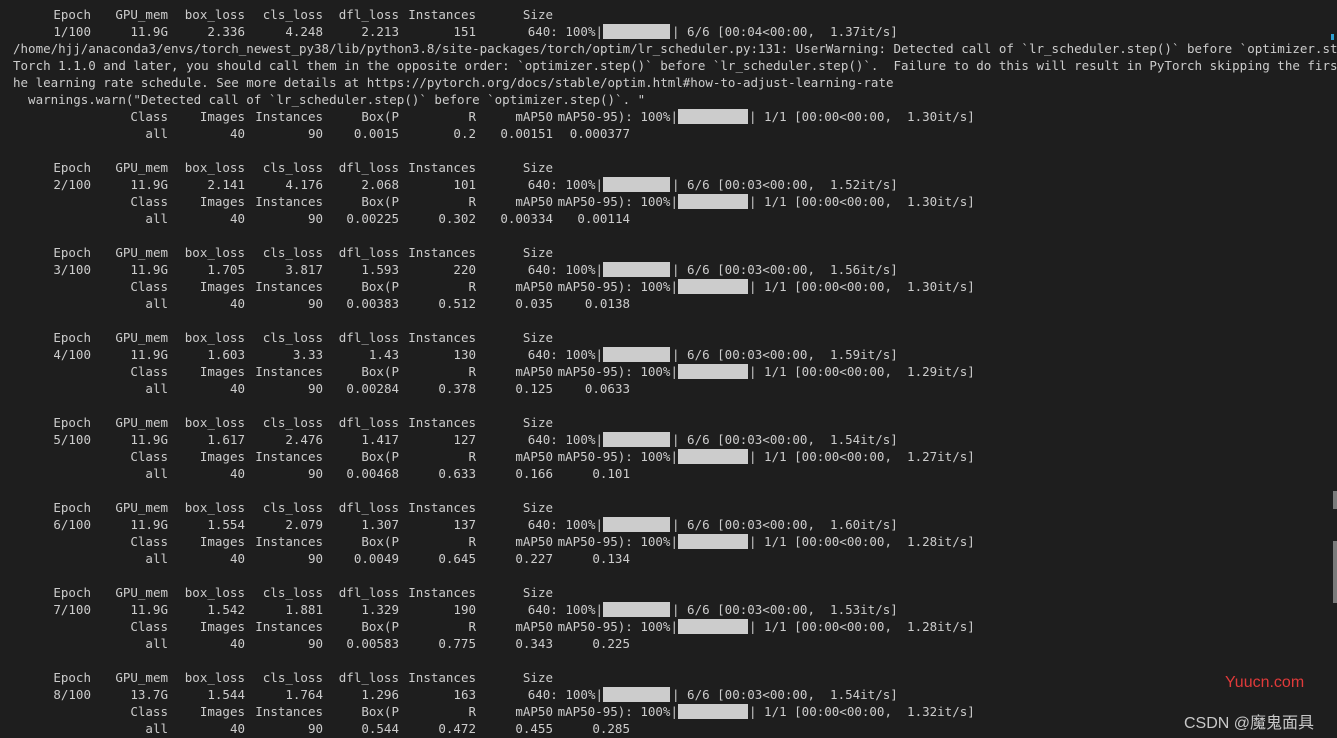  Describe the element at coordinates (785, 269) in the screenshot. I see `train-progress-text: | 6/6 [00:03<00:00, 1.56it/s]` at that location.